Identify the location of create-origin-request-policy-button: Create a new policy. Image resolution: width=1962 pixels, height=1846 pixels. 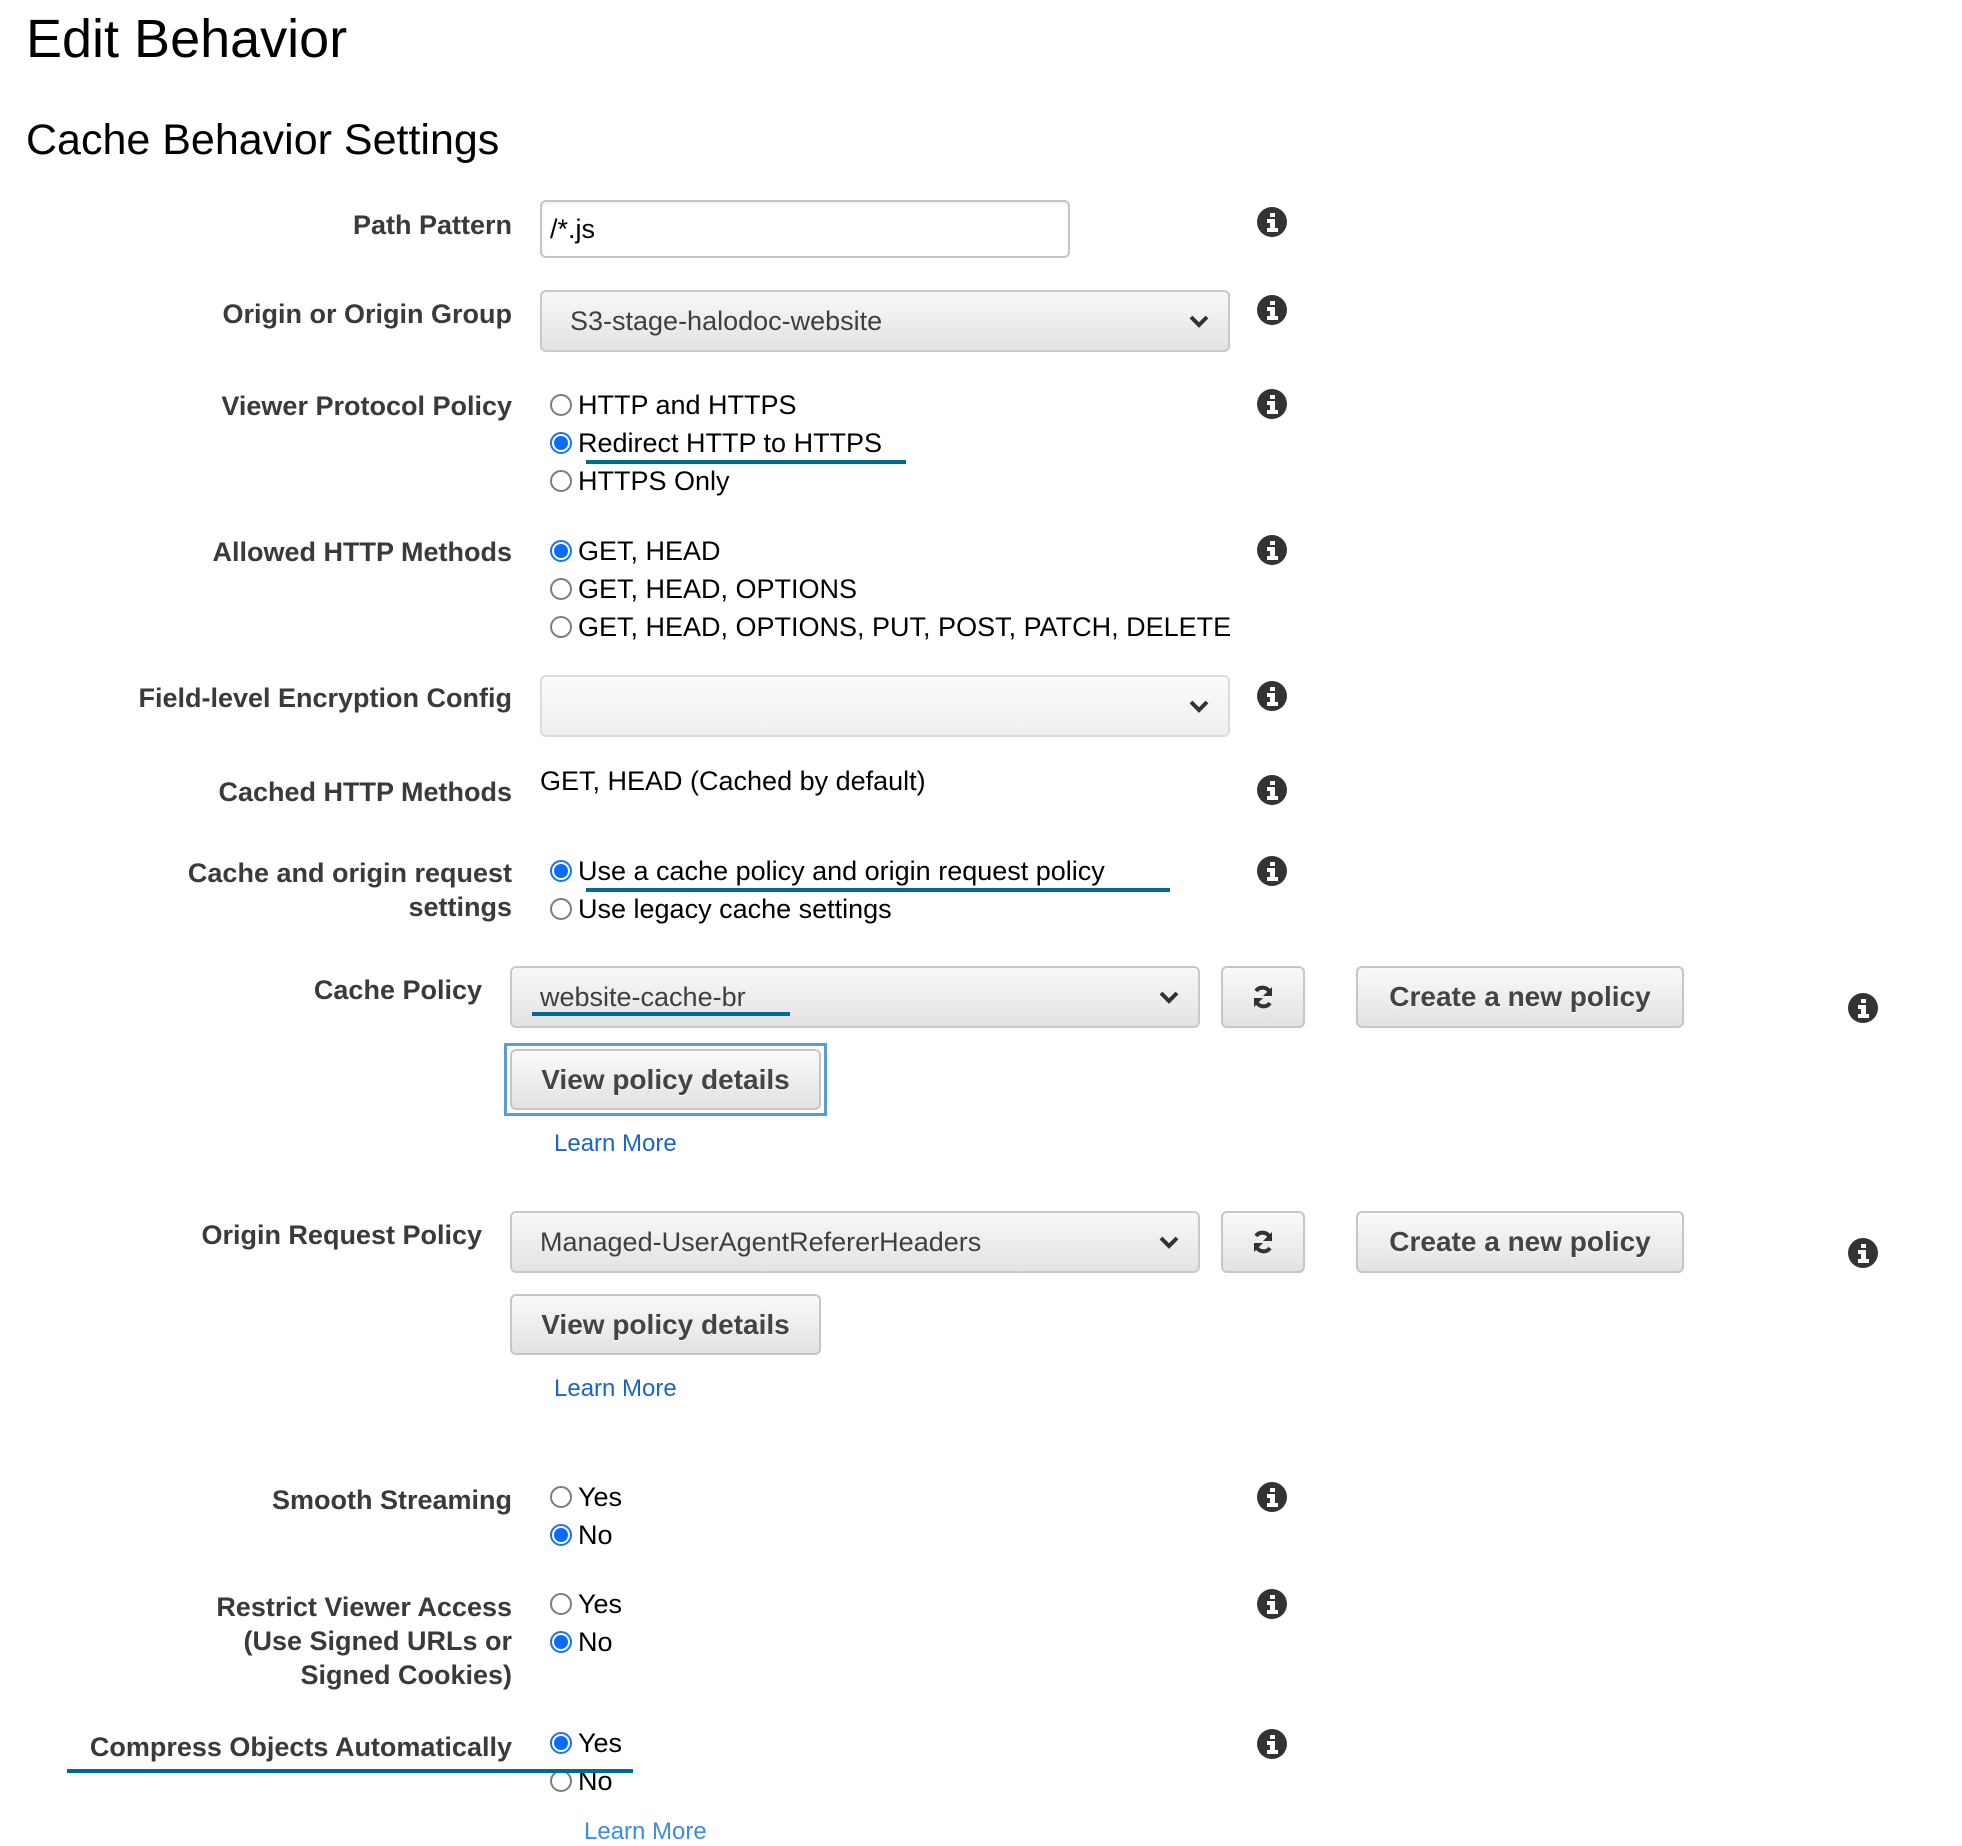
(1520, 1242).